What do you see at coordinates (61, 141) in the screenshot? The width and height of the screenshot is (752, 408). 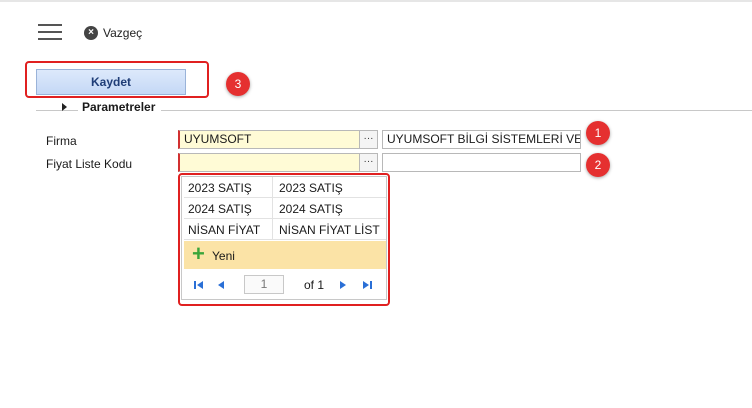 I see `firma-label: Firma` at bounding box center [61, 141].